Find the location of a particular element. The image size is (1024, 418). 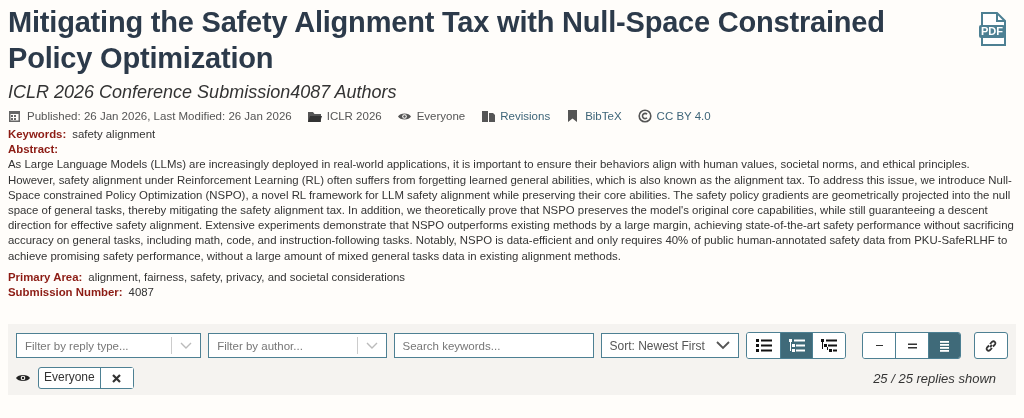

list-icon is located at coordinates (763, 346).